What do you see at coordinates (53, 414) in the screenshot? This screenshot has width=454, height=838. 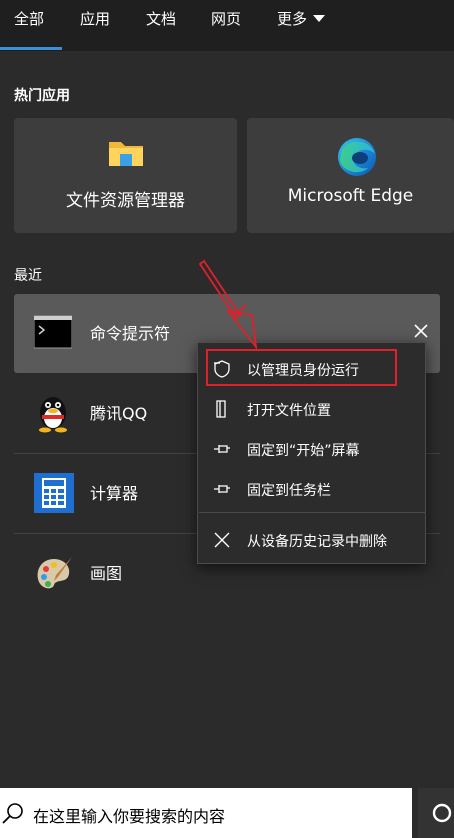 I see `qq-icon` at bounding box center [53, 414].